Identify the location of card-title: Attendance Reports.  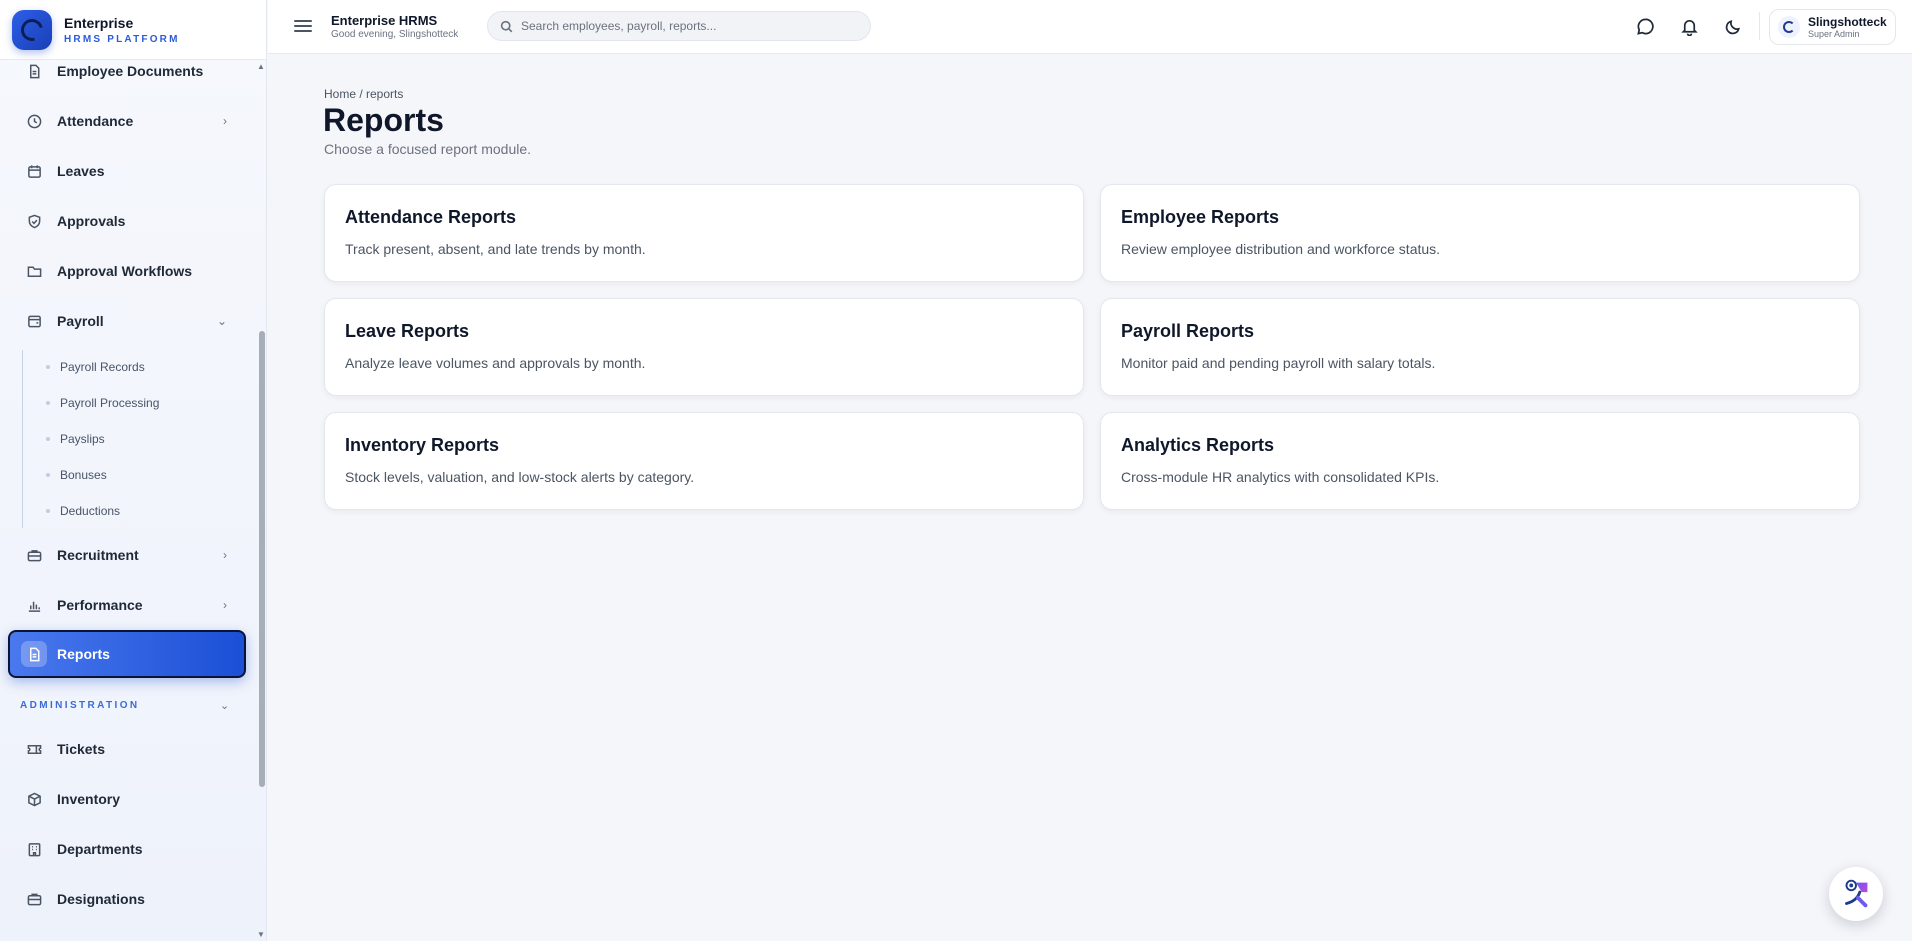
(431, 217).